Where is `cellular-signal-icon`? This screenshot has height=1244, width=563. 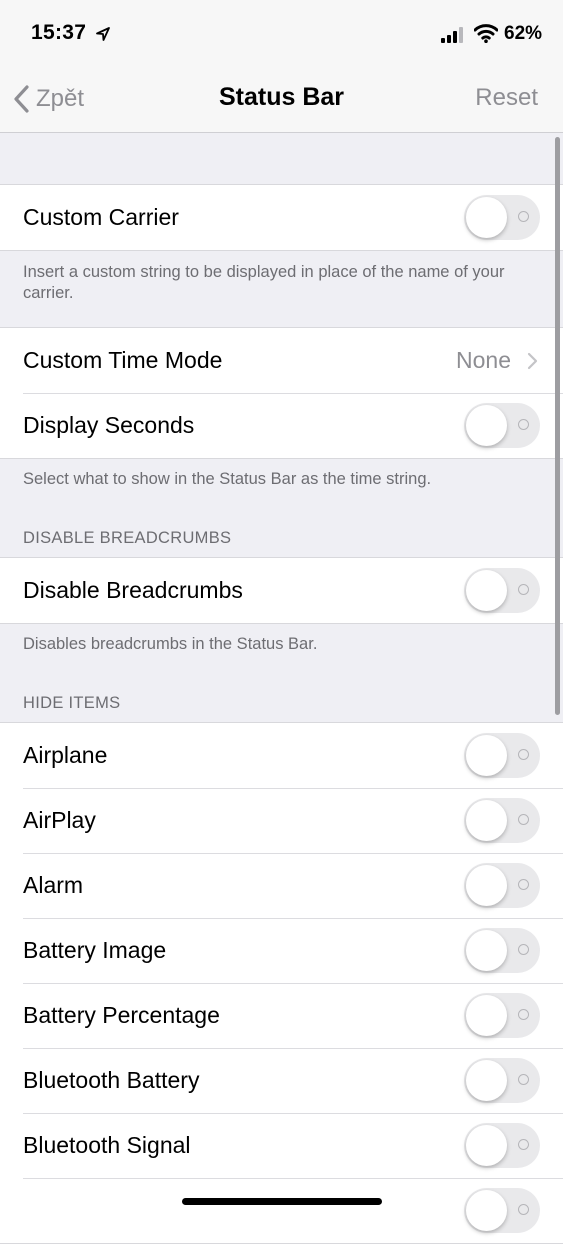
cellular-signal-icon is located at coordinates (452, 35).